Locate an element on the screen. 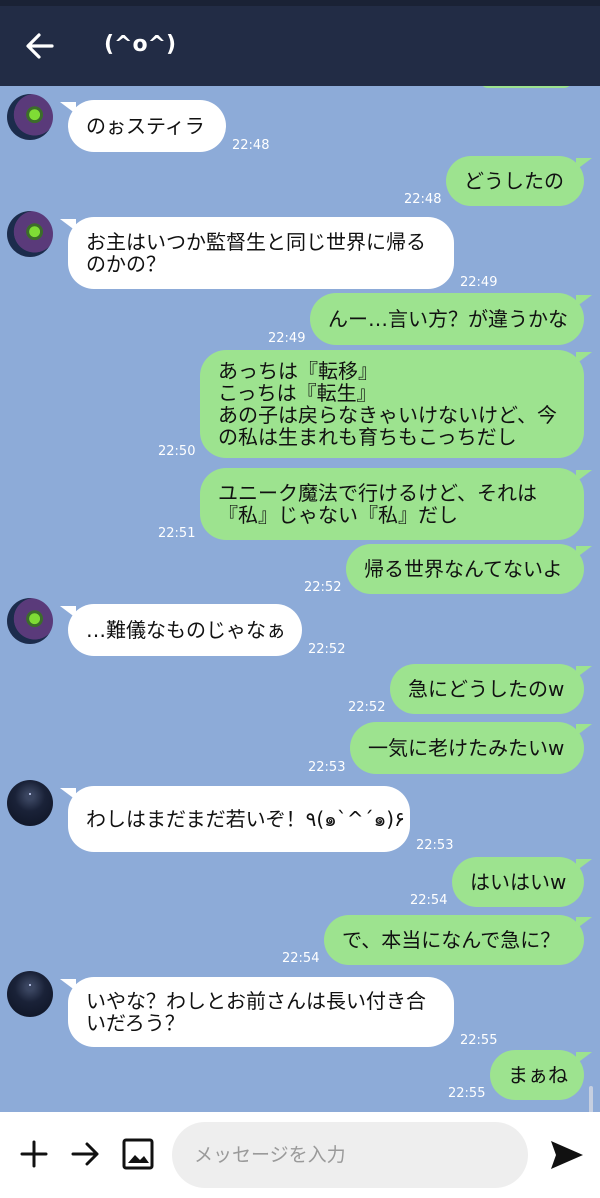 The height and width of the screenshot is (1198, 600). message-bubble: のぉスティラ is located at coordinates (147, 126).